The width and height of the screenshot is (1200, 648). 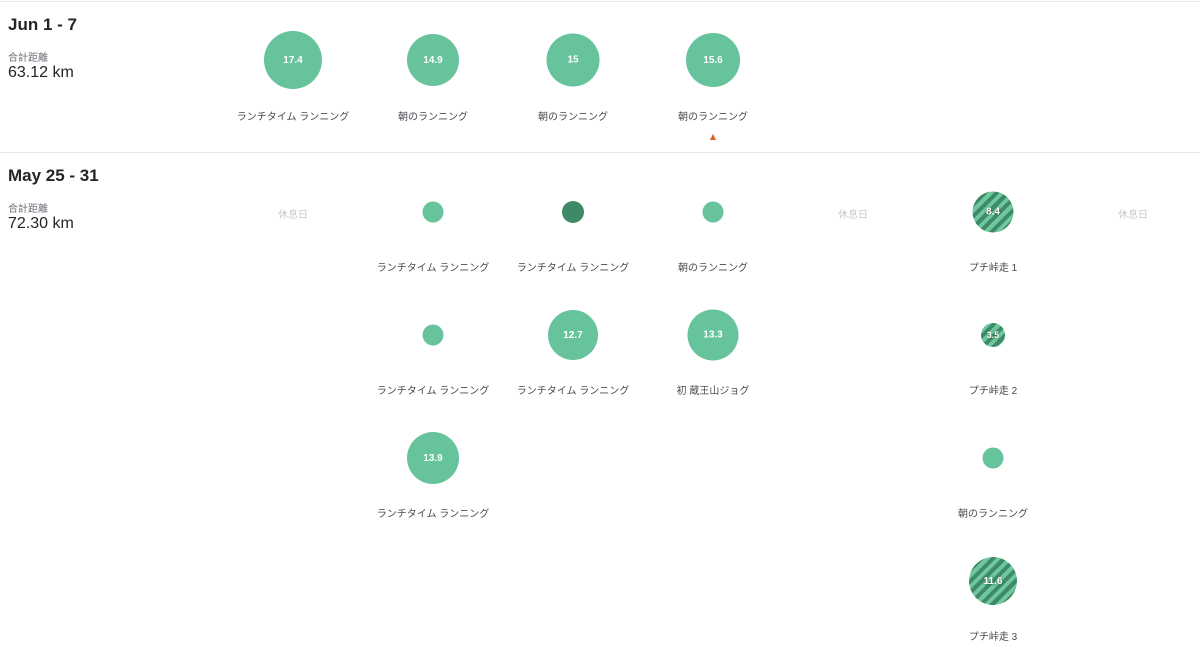 What do you see at coordinates (993, 335) in the screenshot?
I see `activity-distance-bubble: 3.5` at bounding box center [993, 335].